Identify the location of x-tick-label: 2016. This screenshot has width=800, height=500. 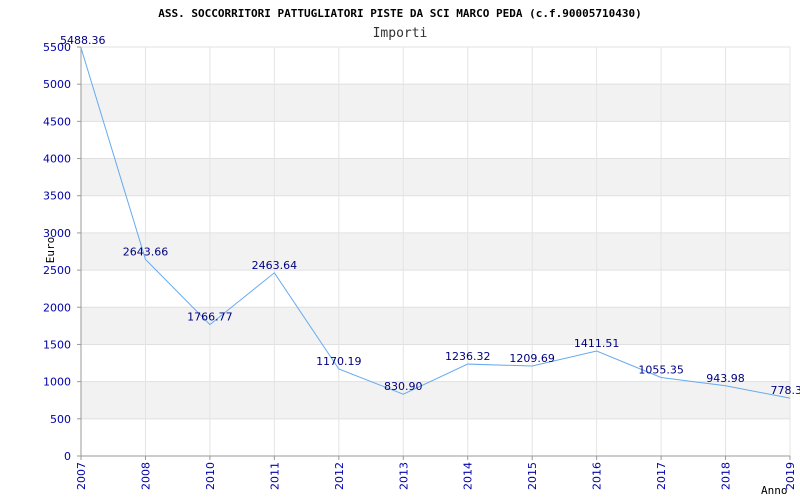
(597, 476).